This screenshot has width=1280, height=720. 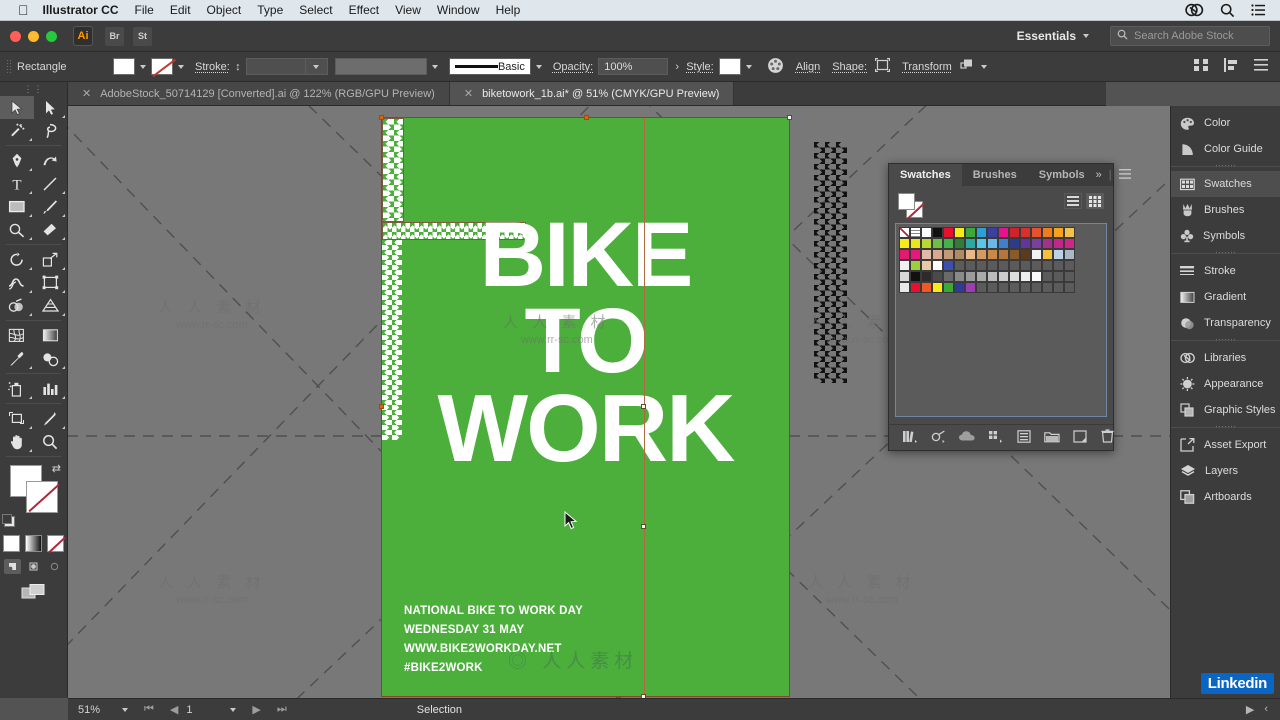 What do you see at coordinates (181, 66) in the screenshot?
I see `stroke-dropdown-button` at bounding box center [181, 66].